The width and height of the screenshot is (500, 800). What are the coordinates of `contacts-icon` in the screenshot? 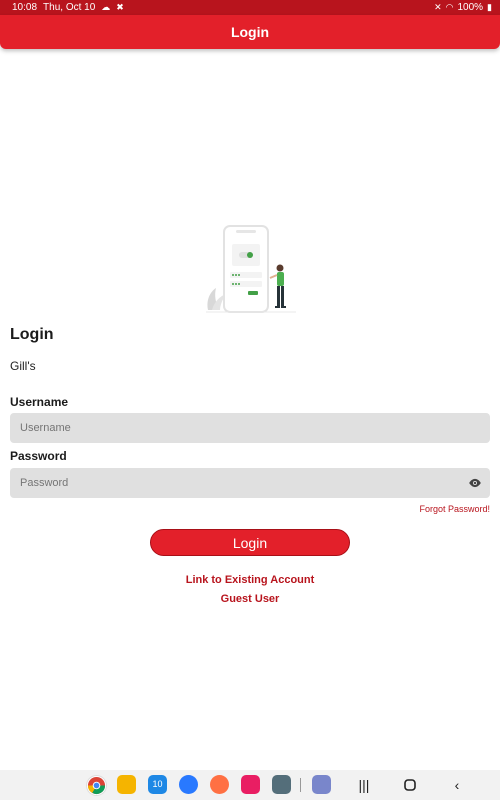 It's located at (219, 784).